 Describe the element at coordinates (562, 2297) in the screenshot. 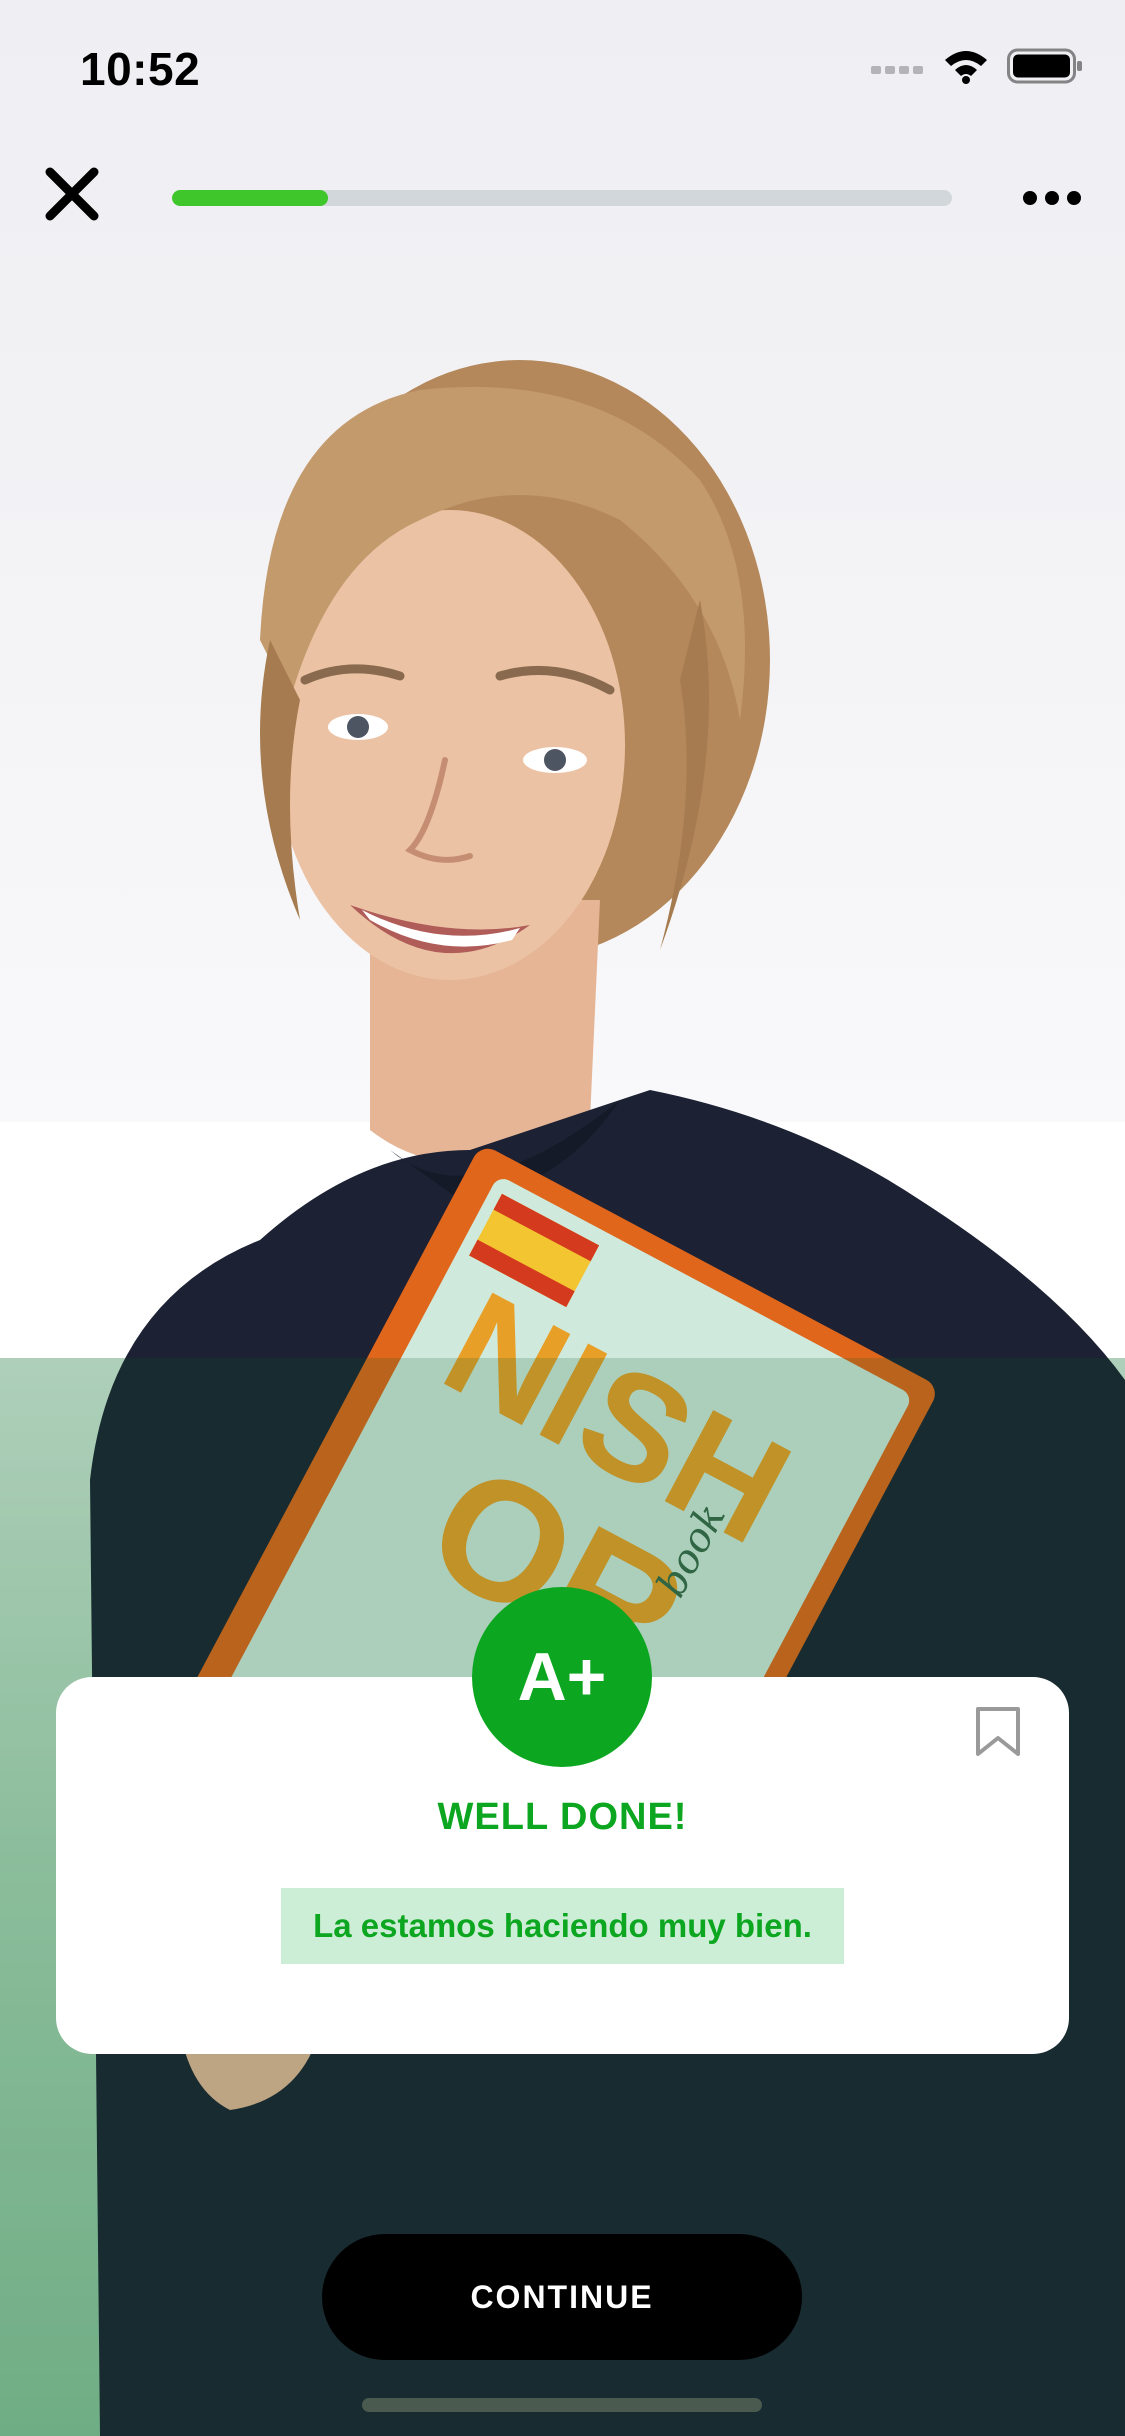

I see `continue-button: CONTINUE` at that location.